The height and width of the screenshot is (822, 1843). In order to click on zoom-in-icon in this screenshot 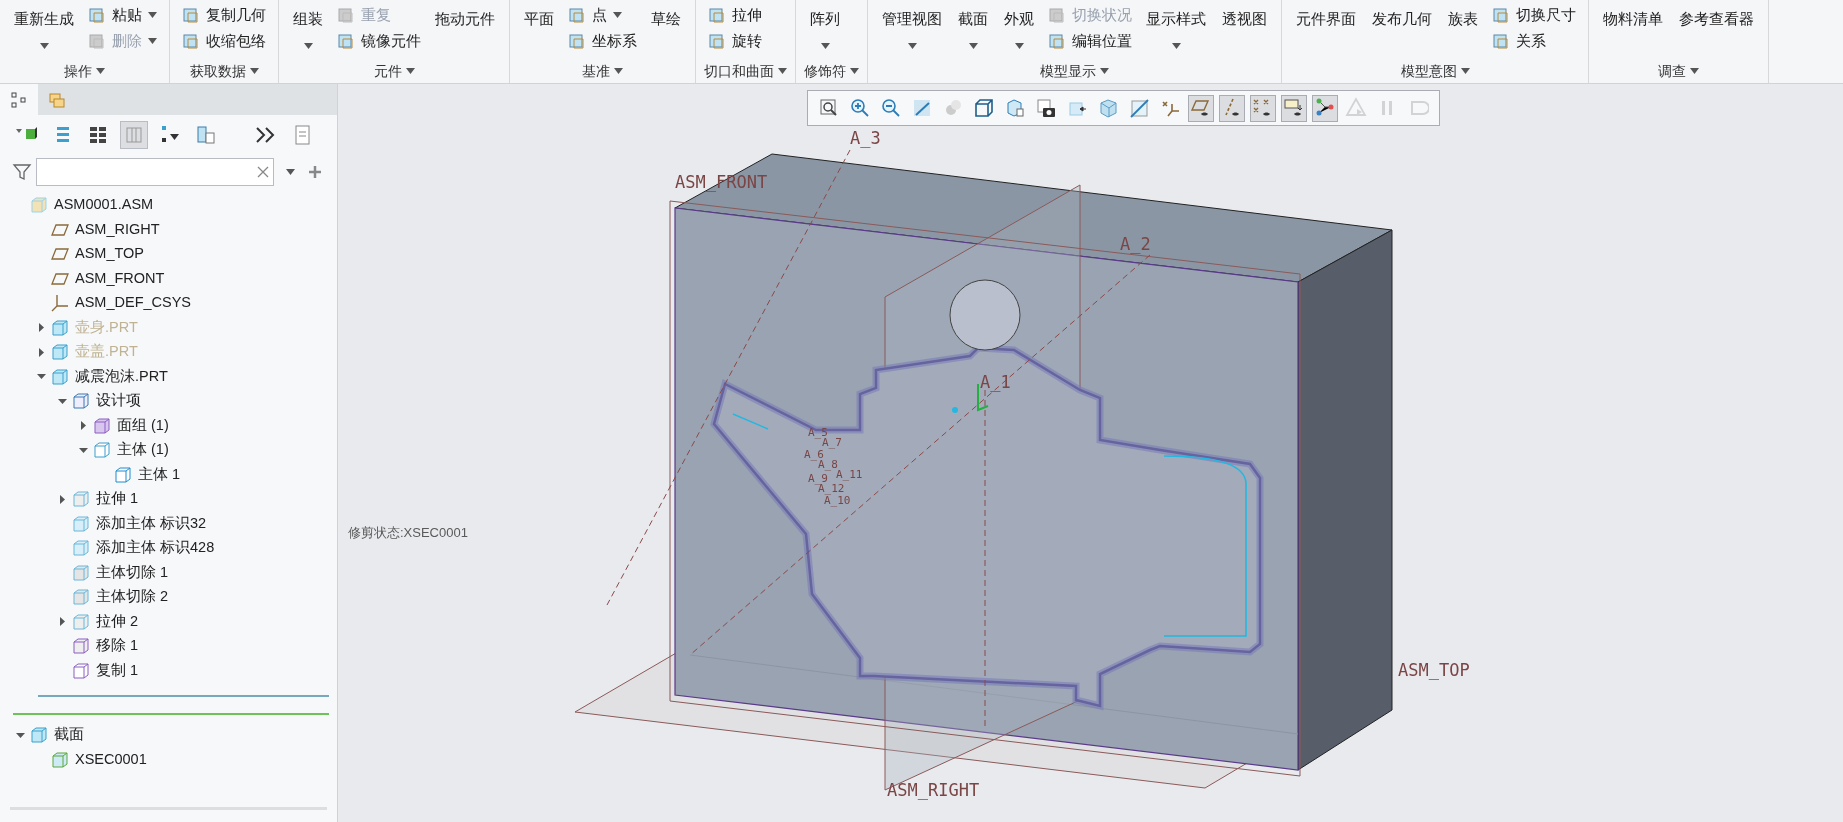, I will do `click(860, 108)`.